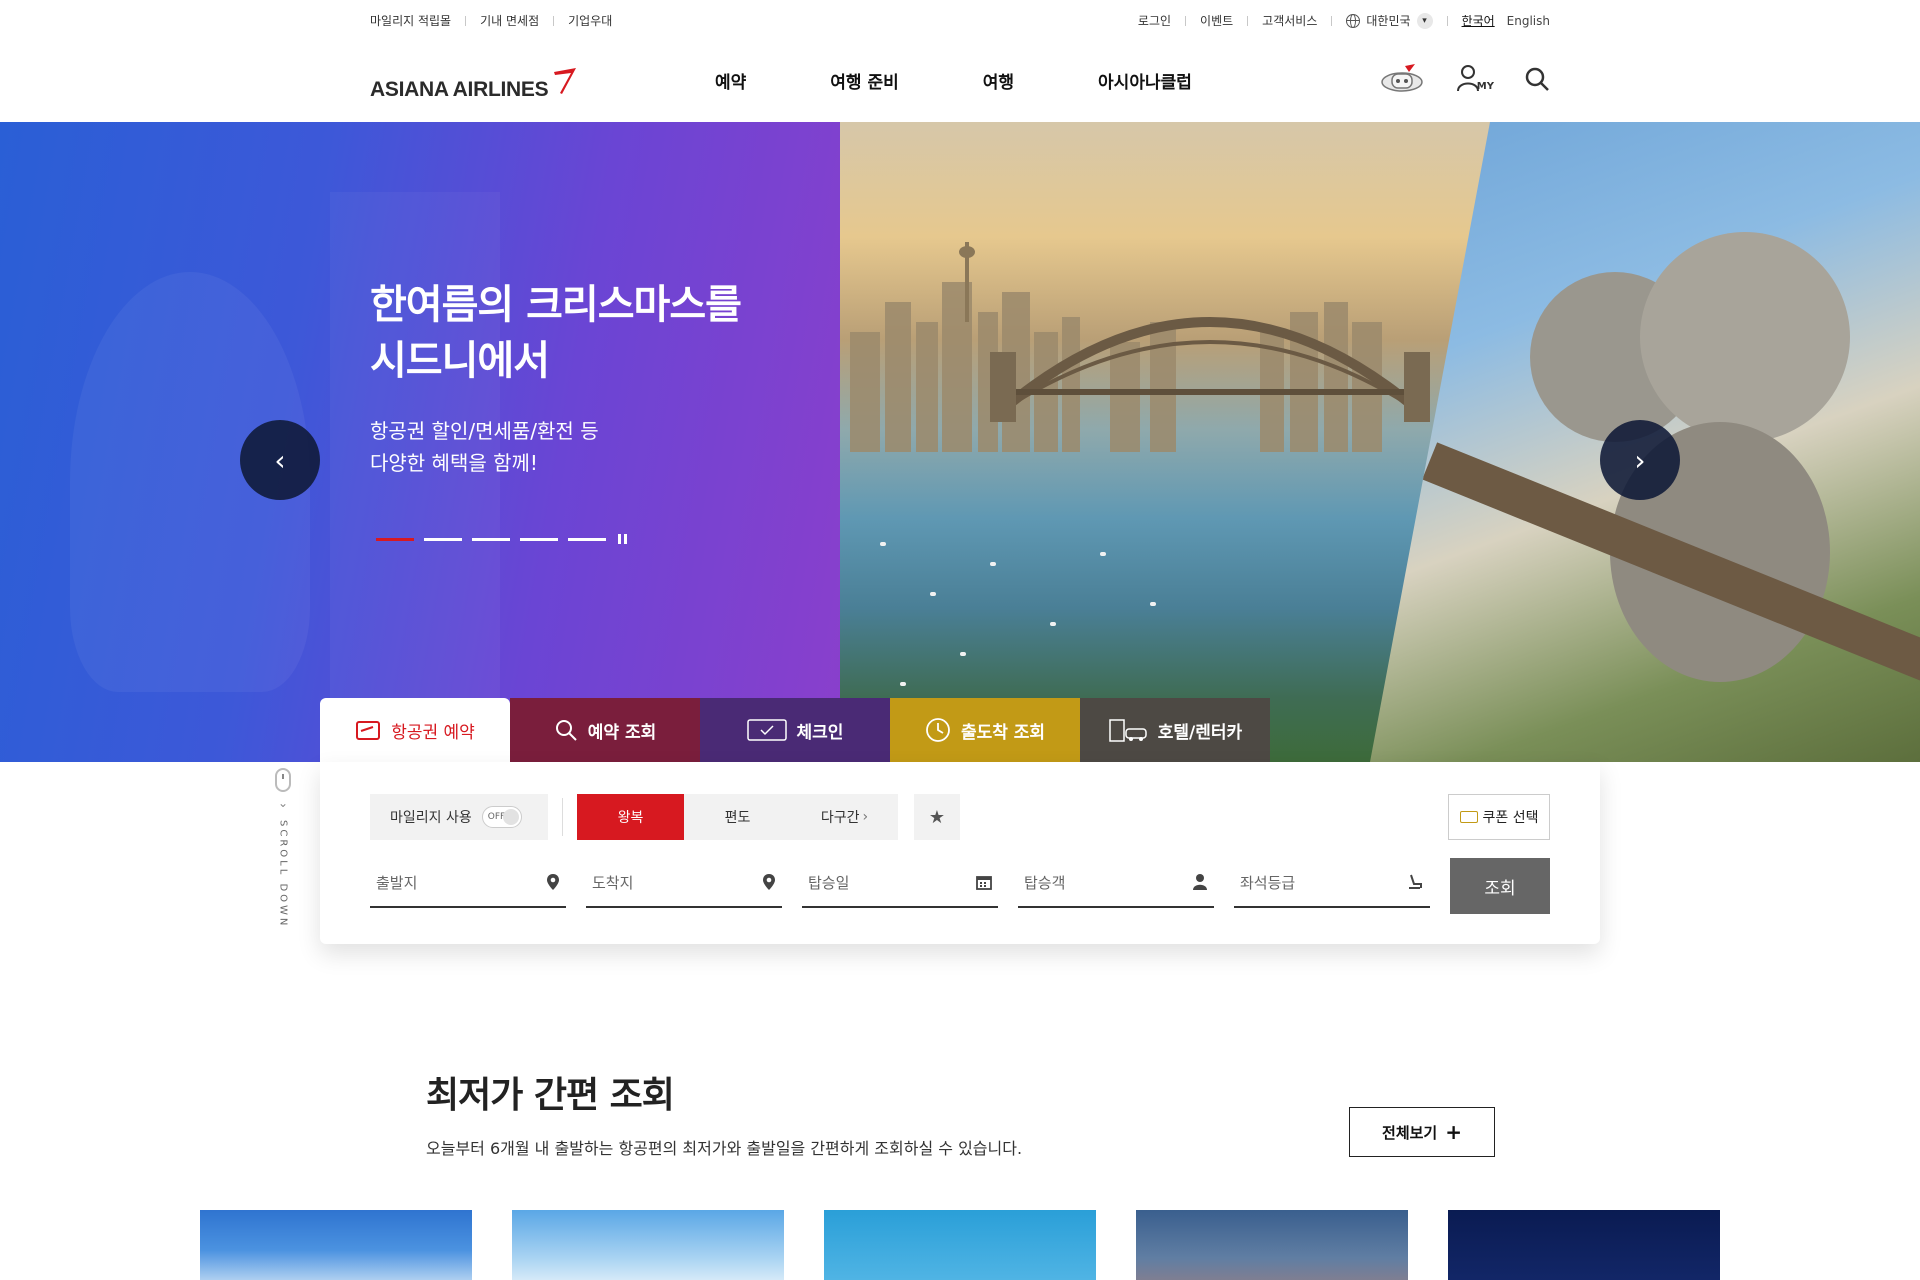 The image size is (1920, 1280). I want to click on chevron-down-icon: ⌄, so click(283, 803).